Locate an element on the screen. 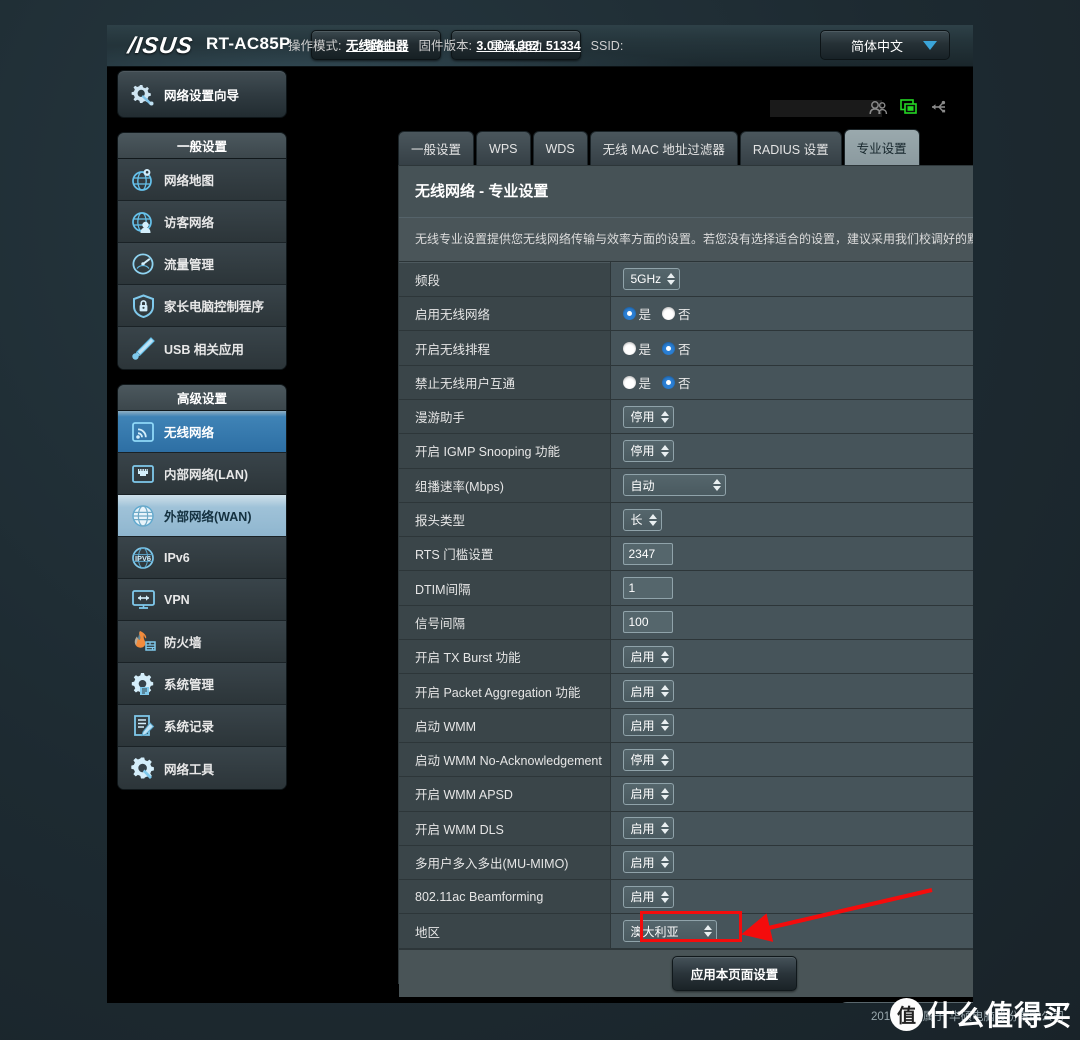 The image size is (1080, 1040). operation-mode-value: 无线路由器 is located at coordinates (377, 46).